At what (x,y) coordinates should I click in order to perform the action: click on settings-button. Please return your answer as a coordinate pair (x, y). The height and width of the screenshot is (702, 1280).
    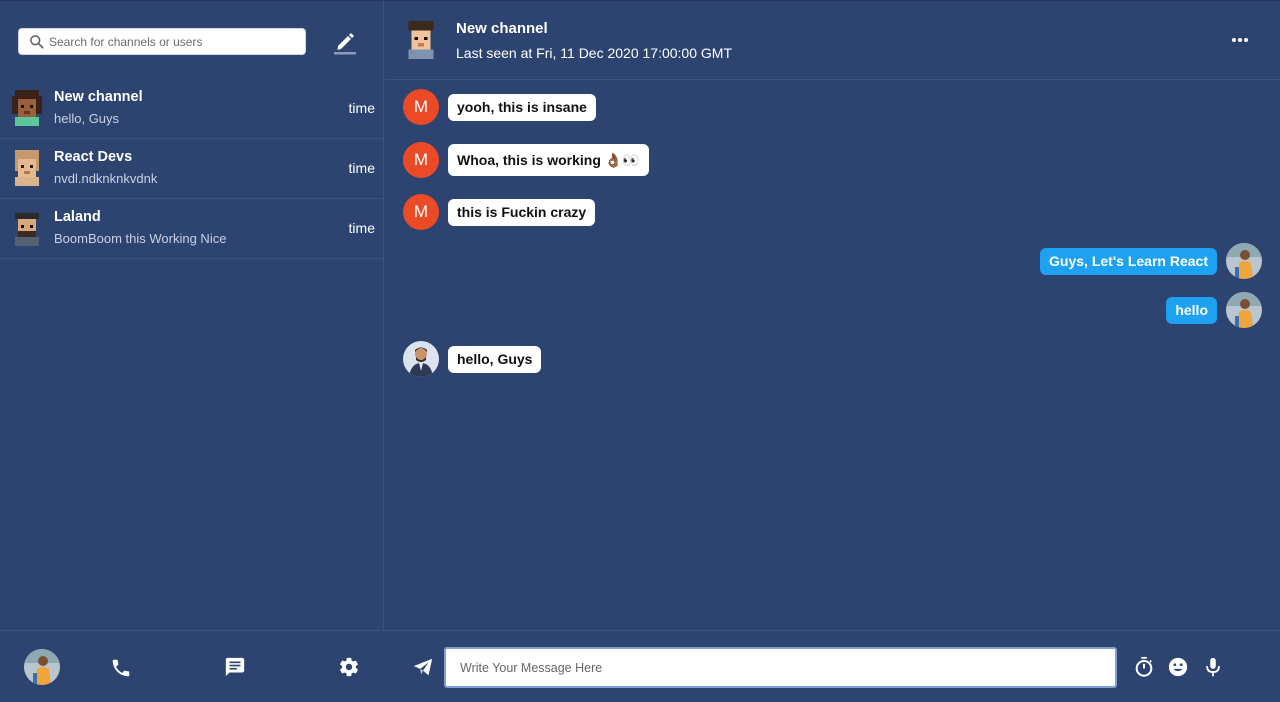
    Looking at the image, I should click on (349, 667).